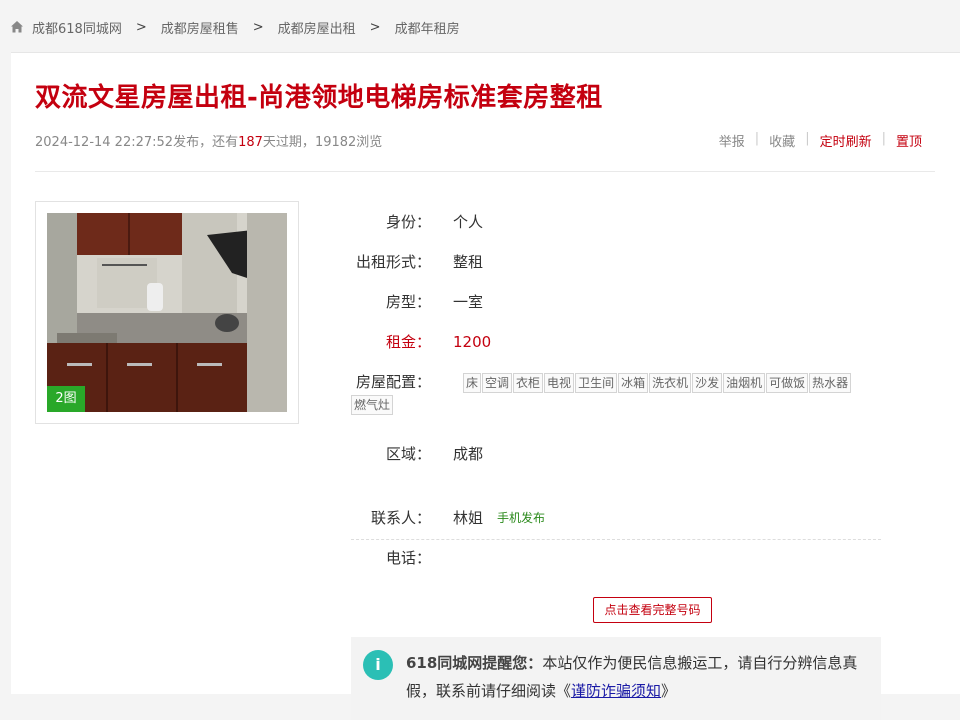 This screenshot has height=720, width=960. I want to click on identity-value: 个人, so click(468, 222).